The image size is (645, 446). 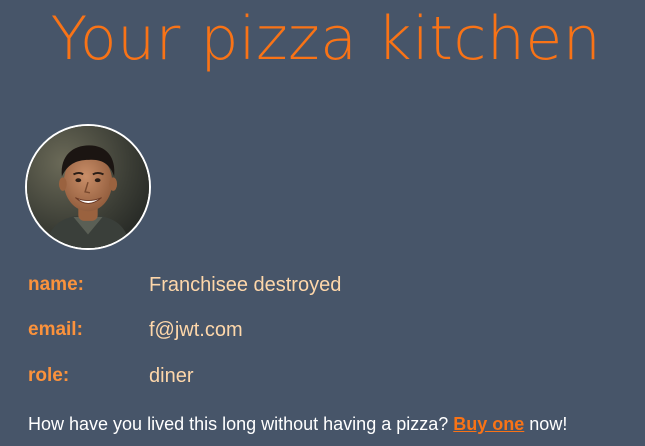 I want to click on page-title: Your pizza kitchen, so click(x=326, y=39).